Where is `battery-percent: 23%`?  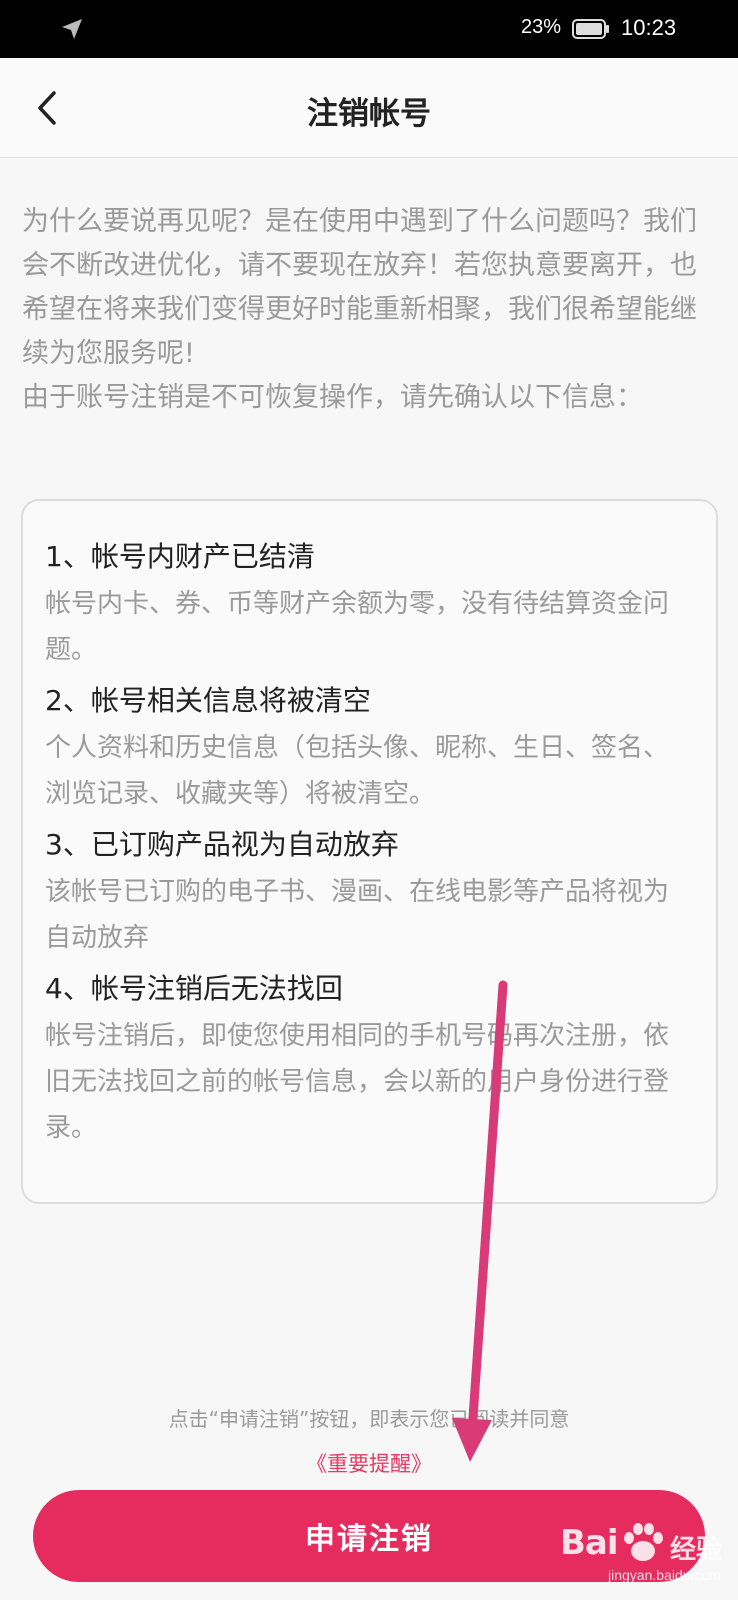
battery-percent: 23% is located at coordinates (541, 27).